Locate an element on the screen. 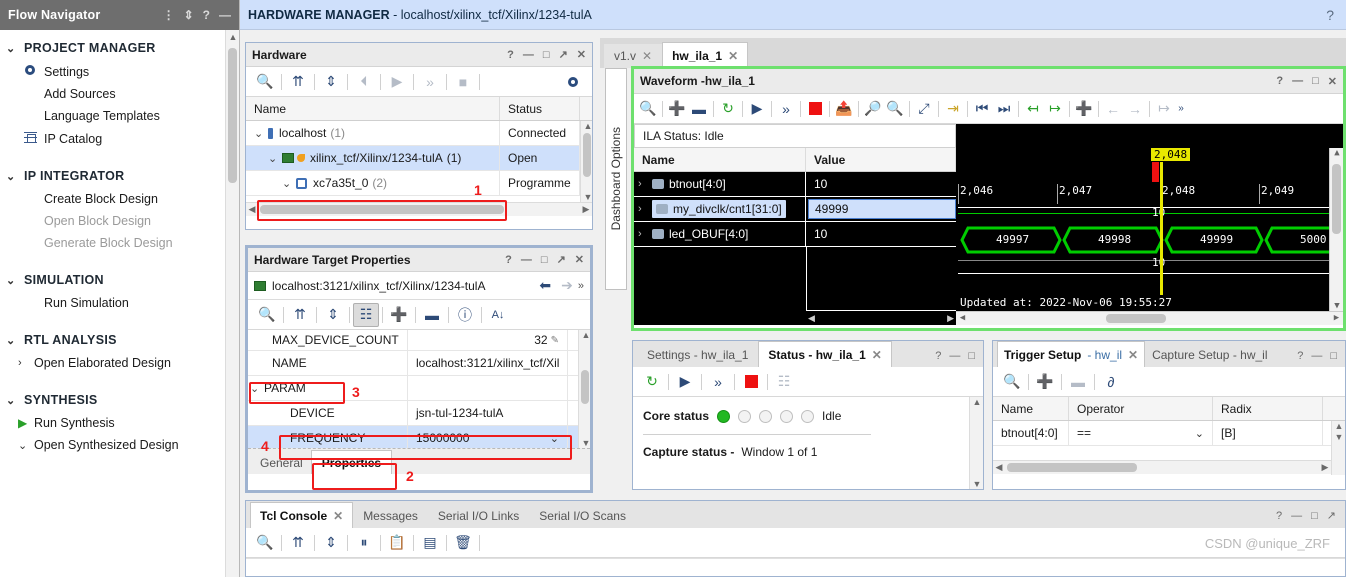  column-header-radix: Radix is located at coordinates (1268, 408).